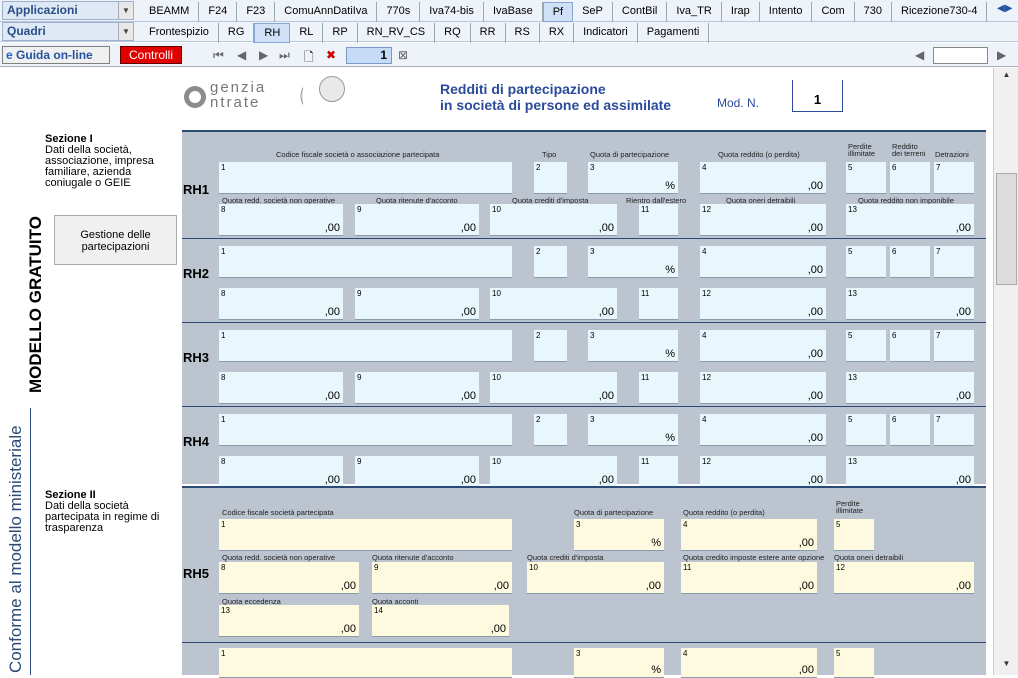 Image resolution: width=1018 pixels, height=678 pixels. What do you see at coordinates (399, 12) in the screenshot?
I see `tab-770s: 770s` at bounding box center [399, 12].